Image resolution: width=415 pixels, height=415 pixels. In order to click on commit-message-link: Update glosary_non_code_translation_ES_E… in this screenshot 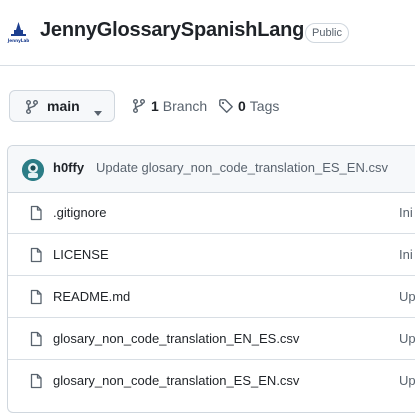, I will do `click(242, 167)`.